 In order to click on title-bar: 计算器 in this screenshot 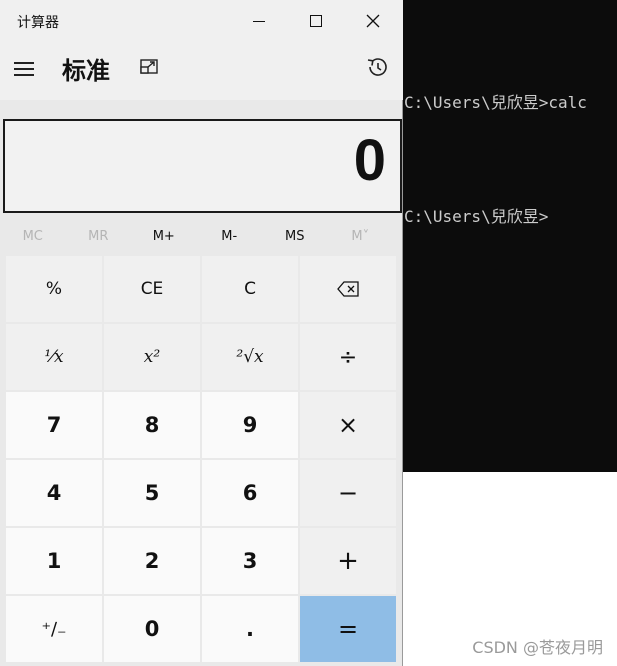, I will do `click(201, 21)`.